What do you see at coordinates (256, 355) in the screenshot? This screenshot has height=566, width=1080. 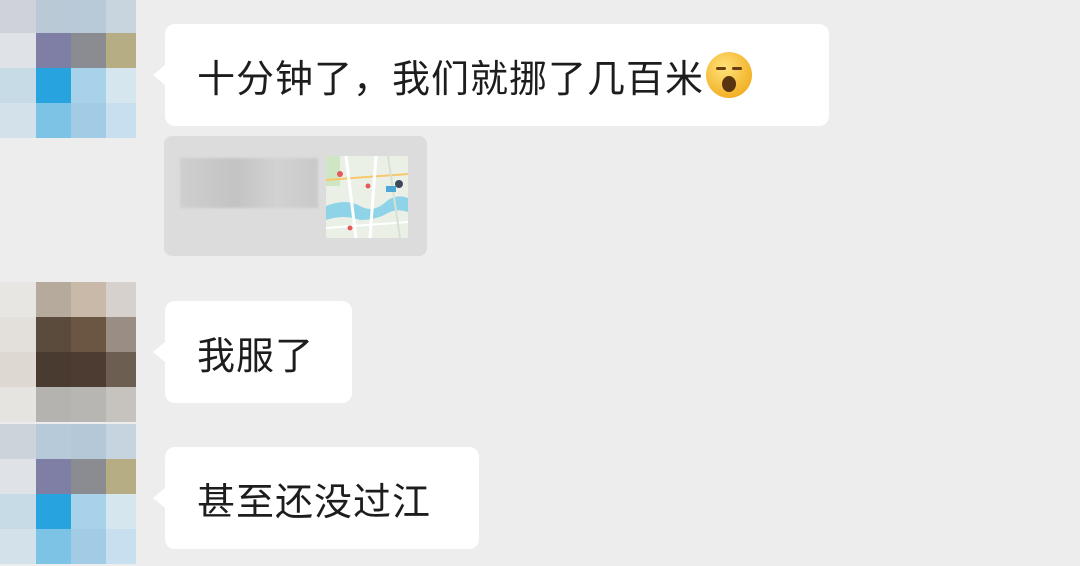 I see `message-text: 我服了` at bounding box center [256, 355].